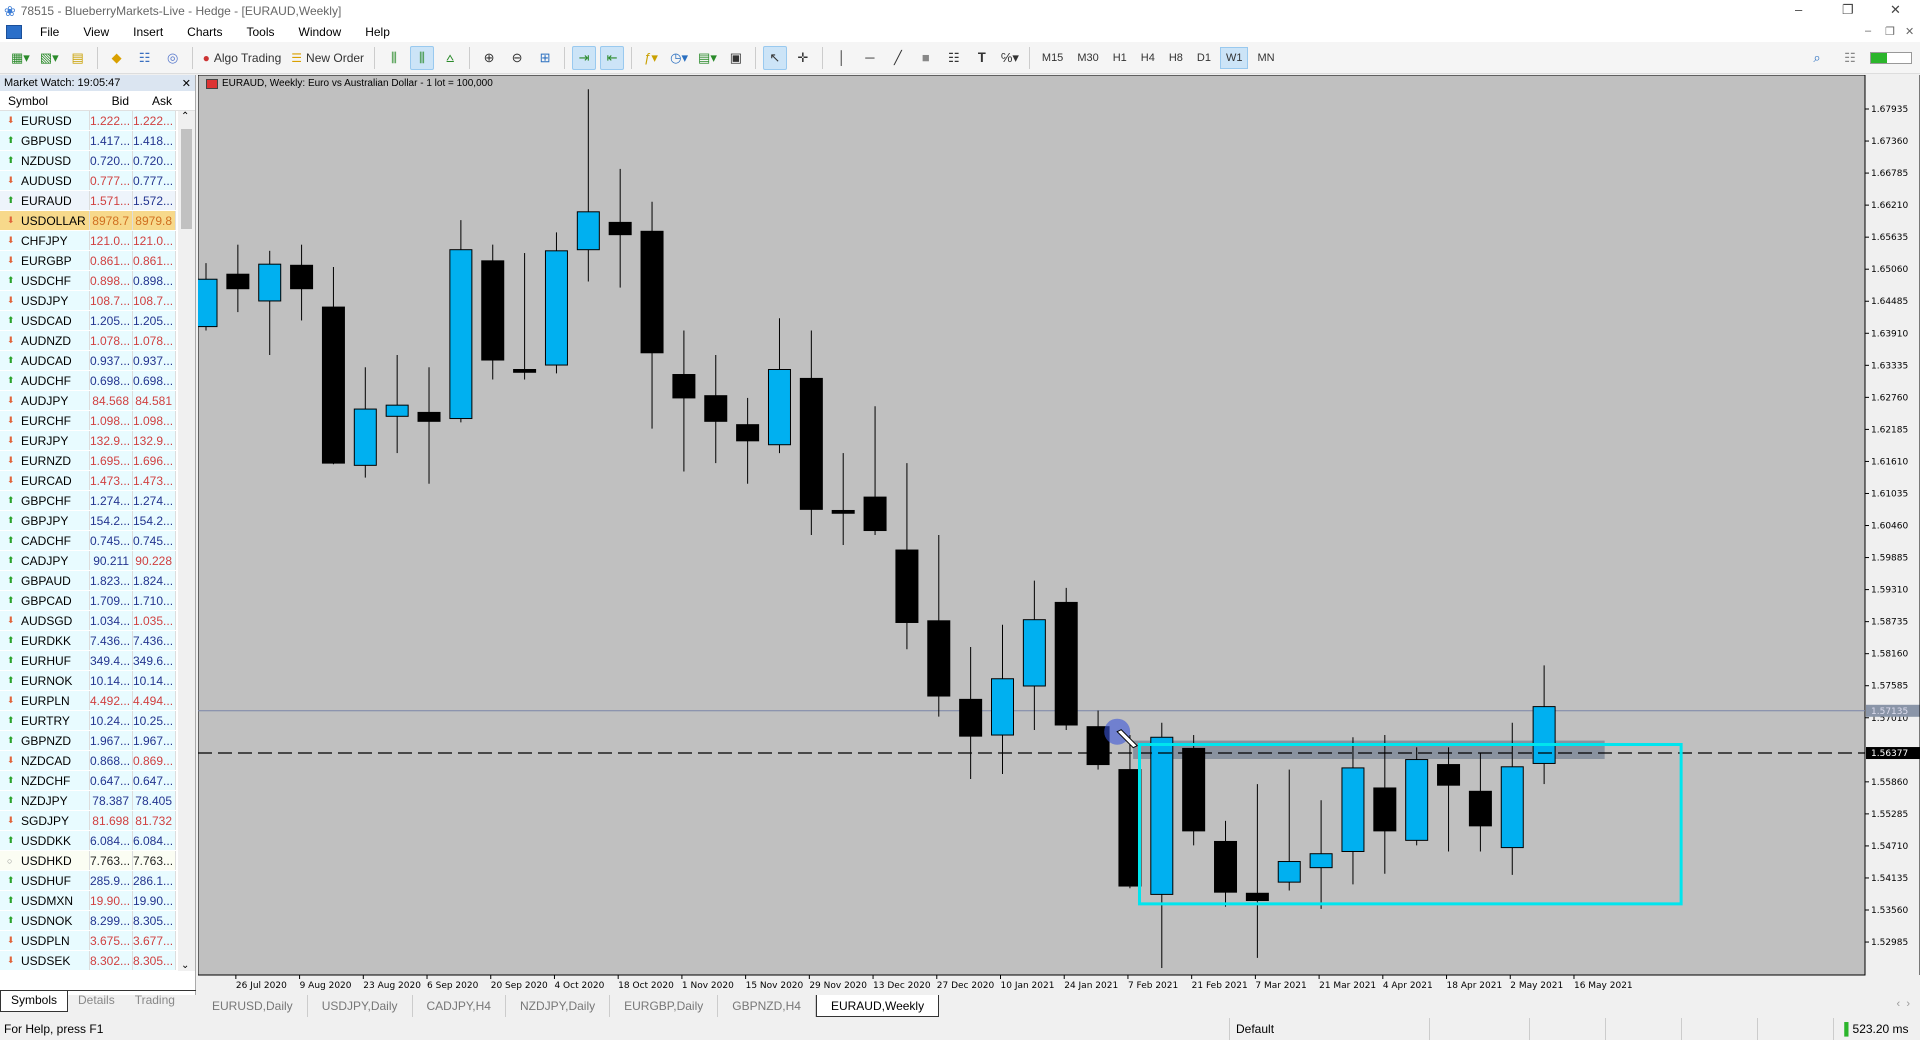 The image size is (1920, 1040). Describe the element at coordinates (88, 801) in the screenshot. I see `symbol-row: ⬆ NZDJPY 78.387 78.405` at that location.